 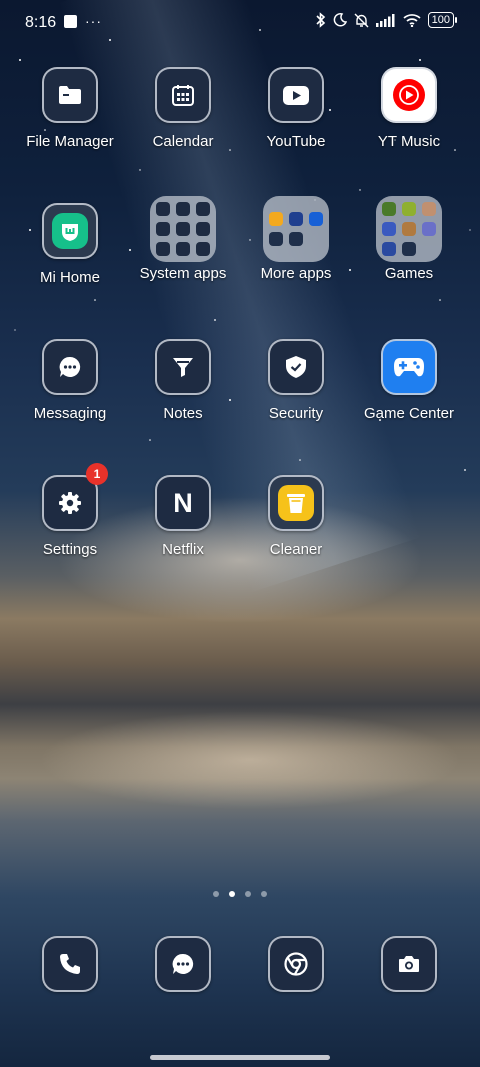 I want to click on more-notifications-icon: ···, so click(x=93, y=21).